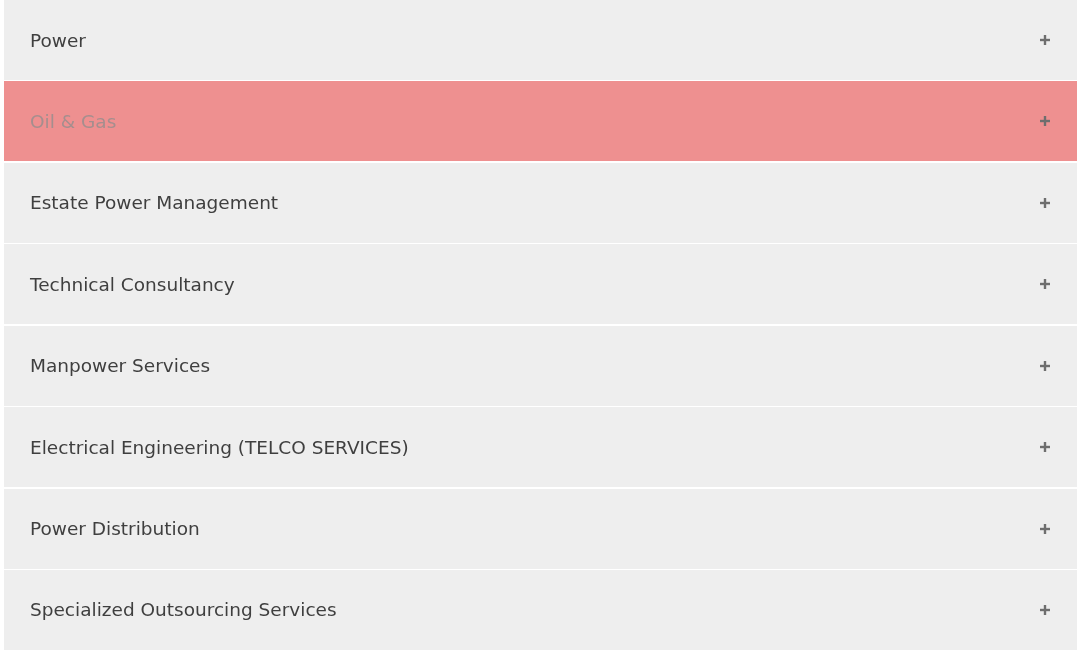 This screenshot has height=651, width=1080. What do you see at coordinates (540, 609) in the screenshot?
I see `accordion-header: Specialized Outsourcing Services` at bounding box center [540, 609].